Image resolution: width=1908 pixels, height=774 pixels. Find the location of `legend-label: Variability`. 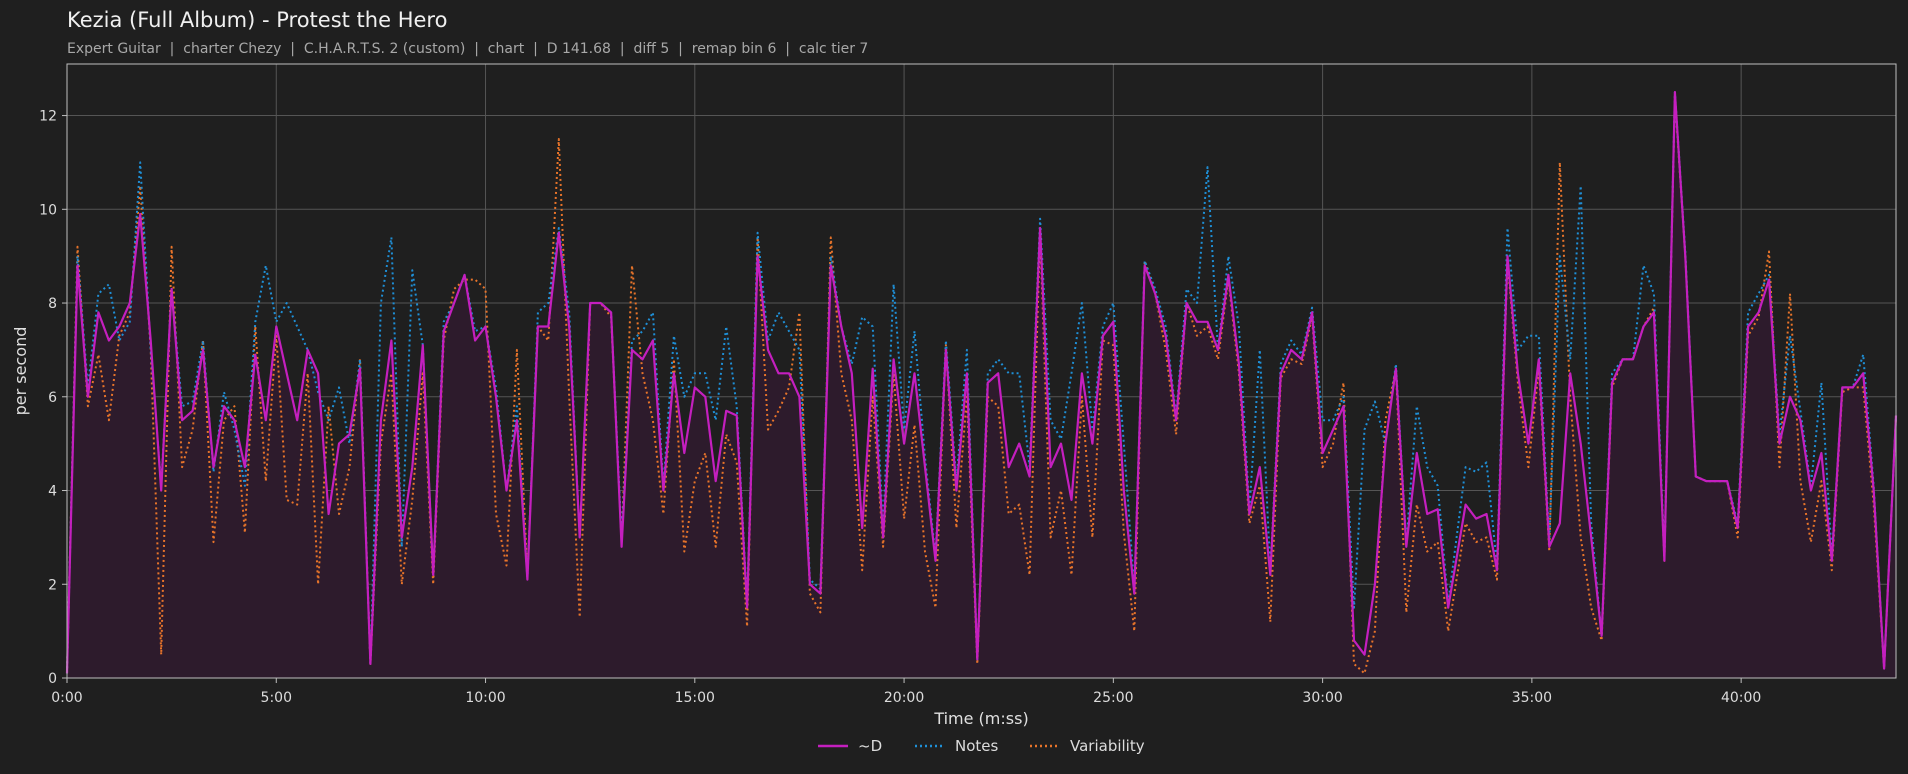

legend-label: Variability is located at coordinates (1107, 746).